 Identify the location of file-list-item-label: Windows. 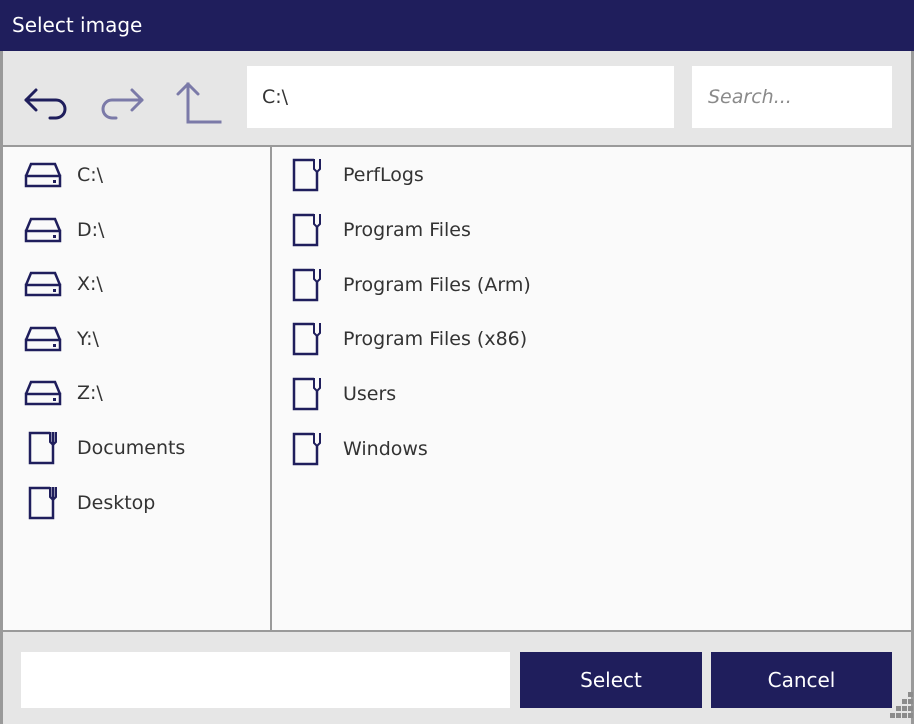
(385, 449).